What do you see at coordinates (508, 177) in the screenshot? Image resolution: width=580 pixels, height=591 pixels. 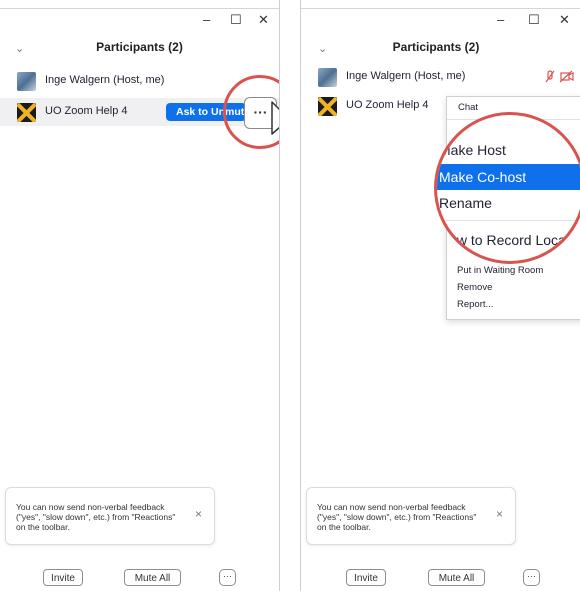 I see `menu-item-make-co-host: Make Co-host` at bounding box center [508, 177].